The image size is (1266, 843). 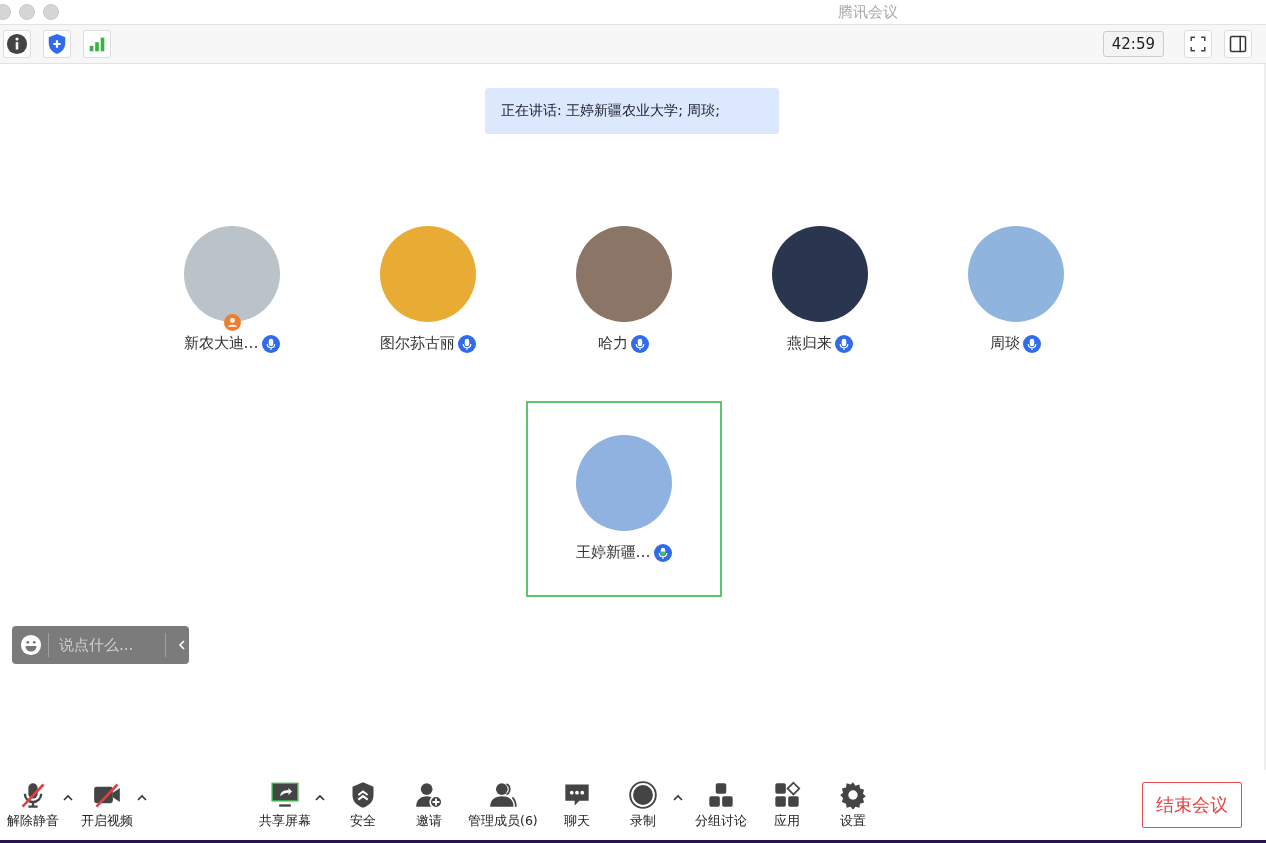 I want to click on screen-share-icon, so click(x=285, y=794).